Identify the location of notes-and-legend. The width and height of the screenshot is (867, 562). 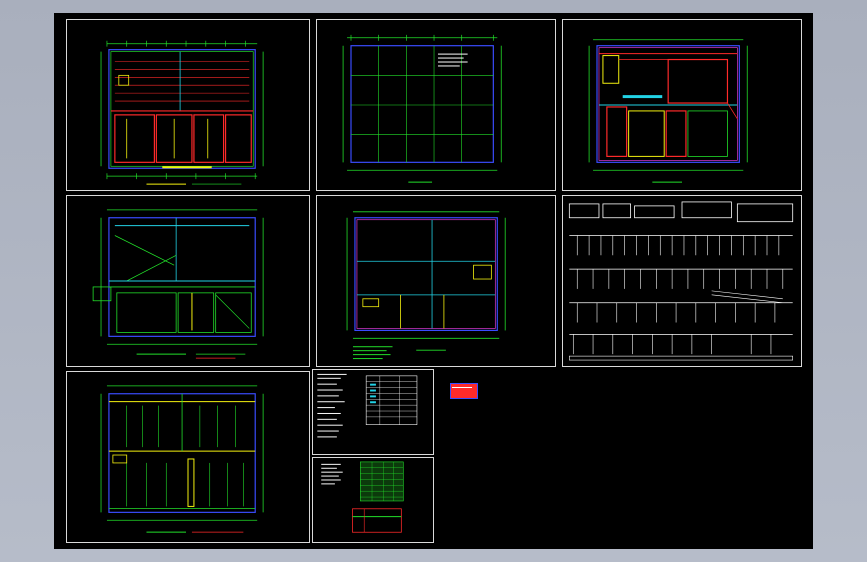
(367, 405).